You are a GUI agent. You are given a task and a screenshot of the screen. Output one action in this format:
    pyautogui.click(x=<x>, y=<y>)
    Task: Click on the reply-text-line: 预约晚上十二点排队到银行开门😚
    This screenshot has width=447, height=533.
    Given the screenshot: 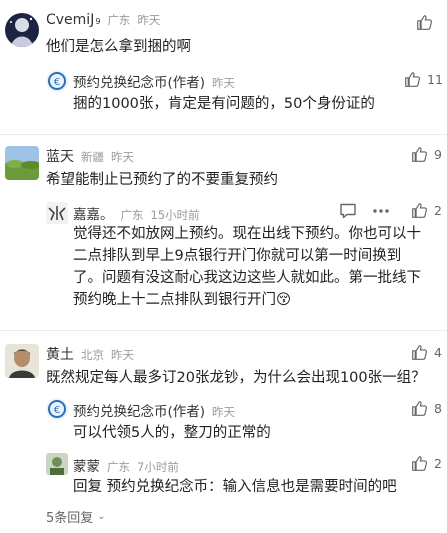 What is the action you would take?
    pyautogui.click(x=182, y=300)
    